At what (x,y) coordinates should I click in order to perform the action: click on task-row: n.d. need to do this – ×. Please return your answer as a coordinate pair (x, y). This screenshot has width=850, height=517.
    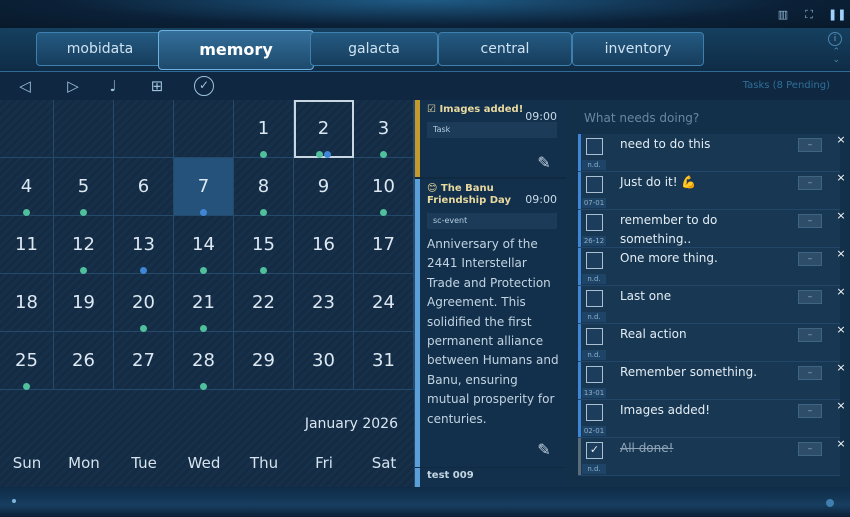
    Looking at the image, I should click on (712, 153).